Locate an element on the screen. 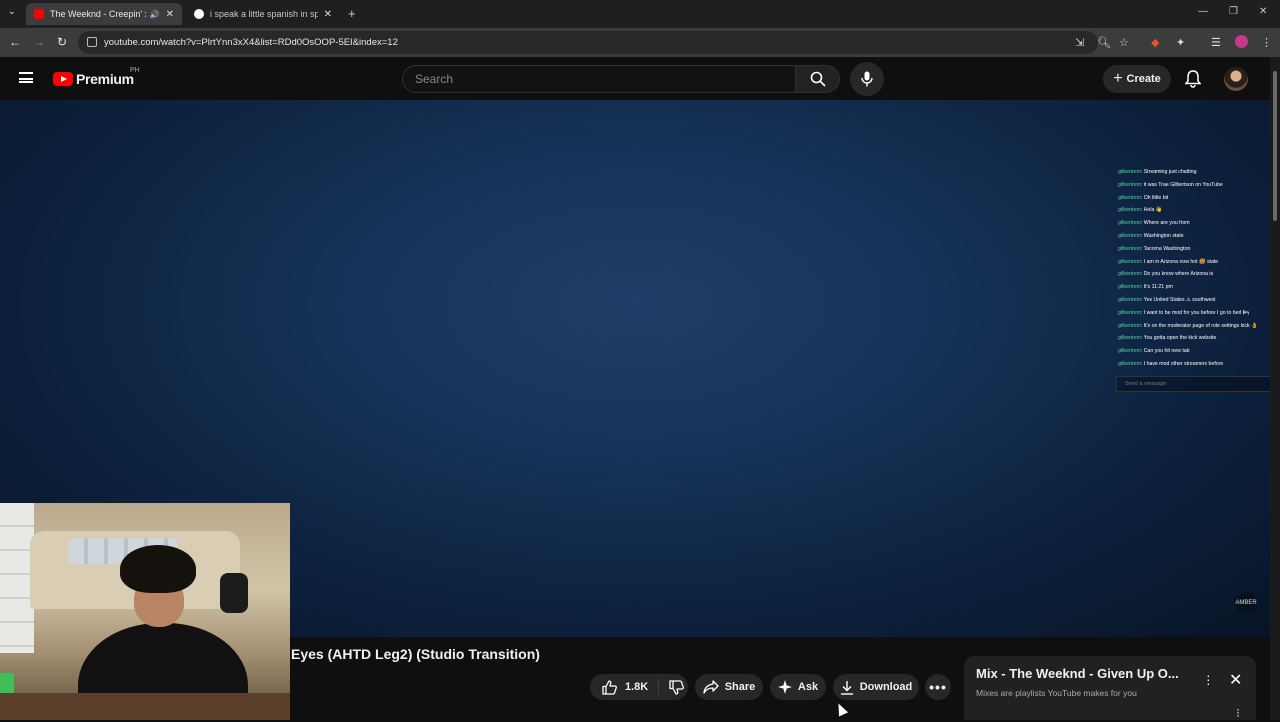  share-icon is located at coordinates (711, 687).